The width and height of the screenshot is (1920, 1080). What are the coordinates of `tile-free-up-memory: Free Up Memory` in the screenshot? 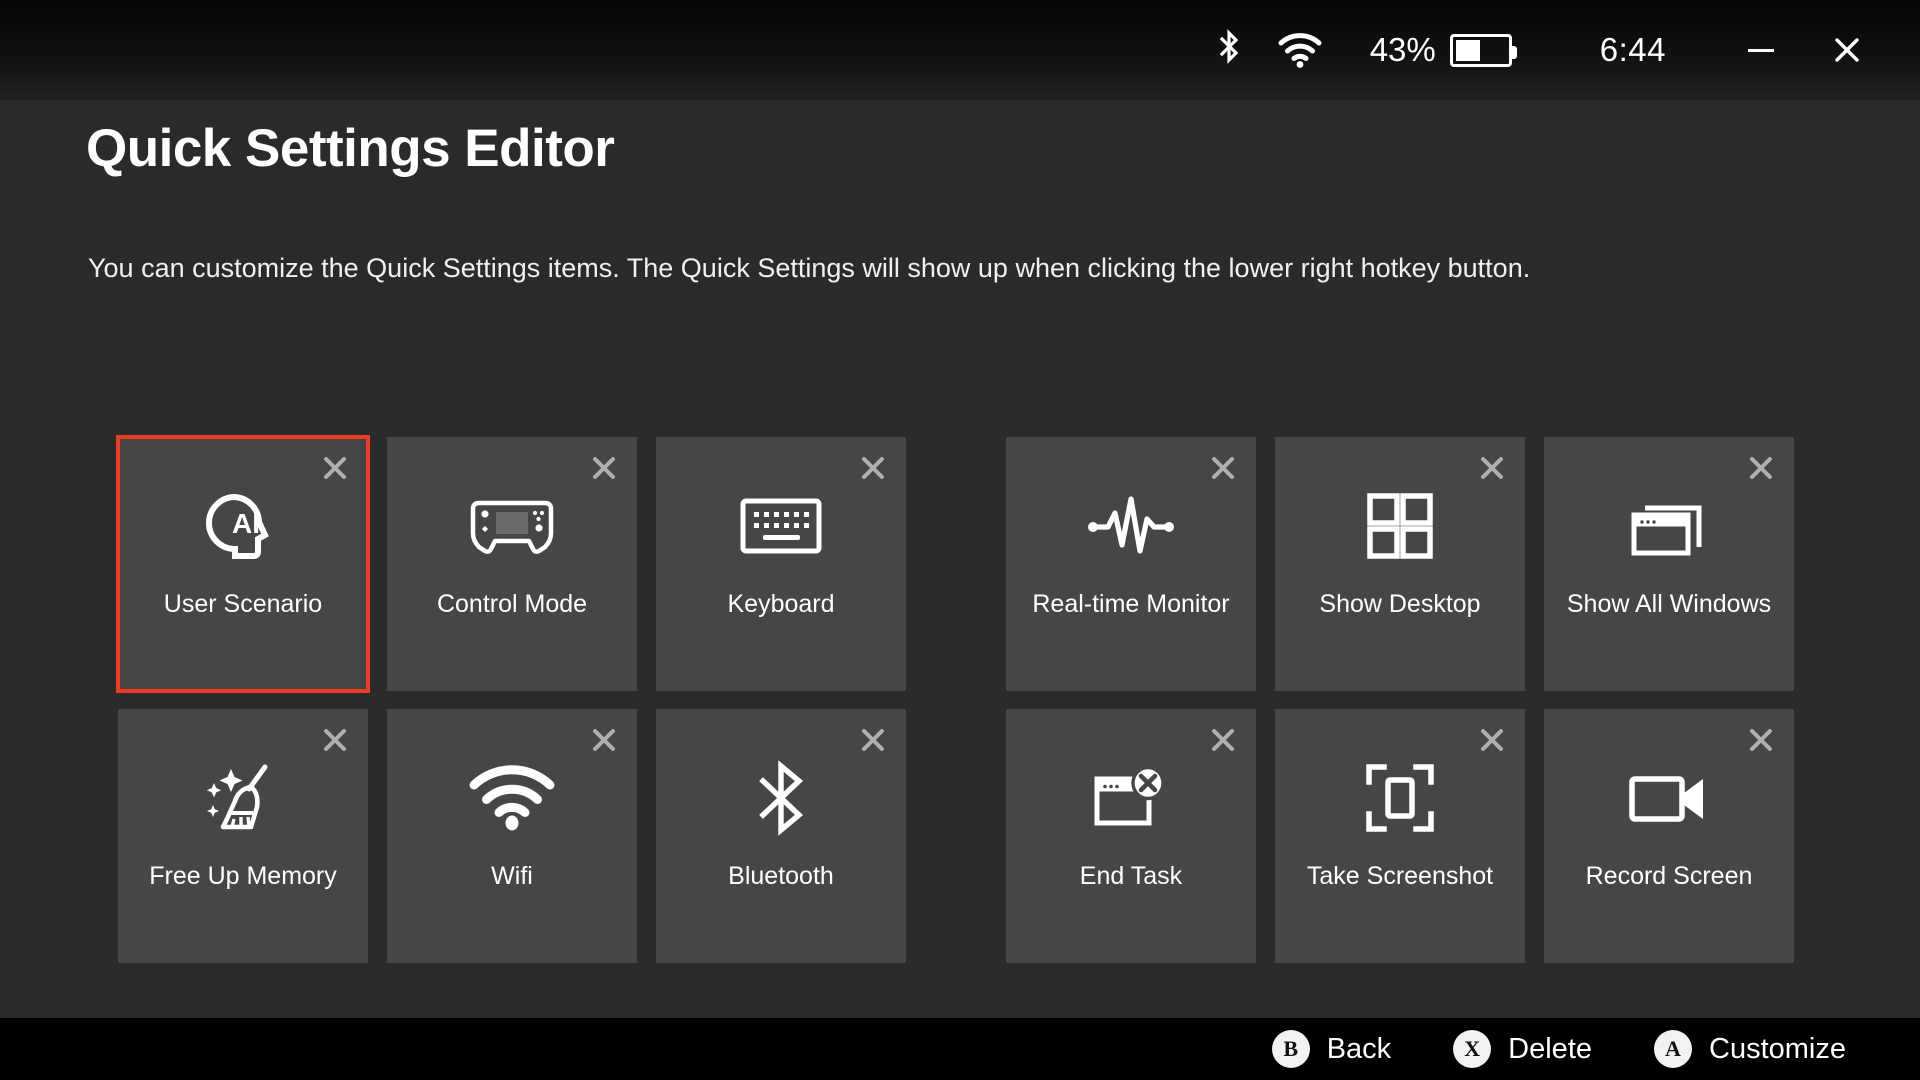 It's located at (243, 836).